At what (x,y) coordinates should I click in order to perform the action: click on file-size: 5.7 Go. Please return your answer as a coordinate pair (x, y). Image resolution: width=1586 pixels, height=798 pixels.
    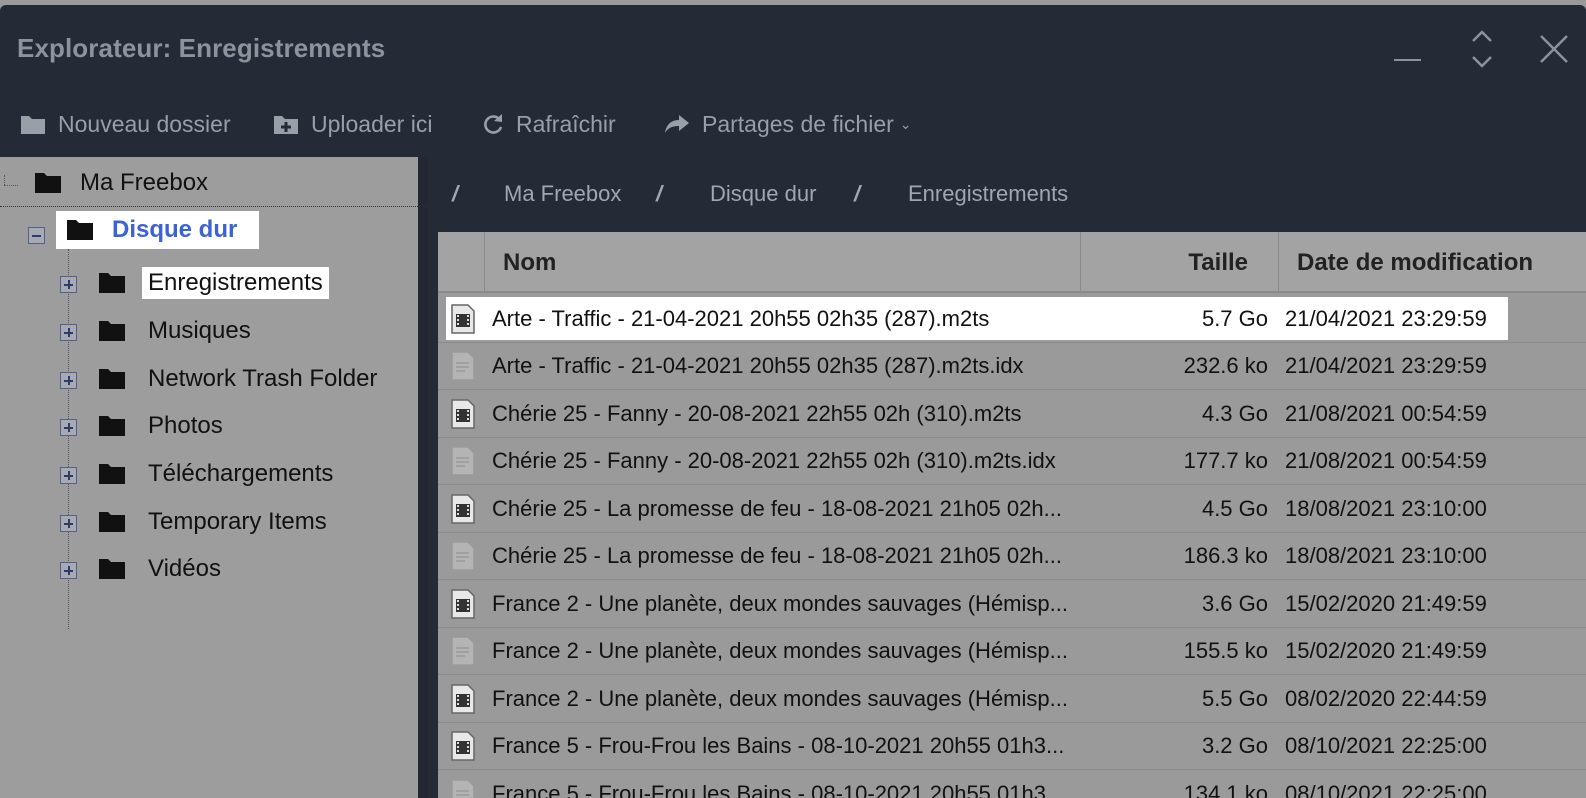
    Looking at the image, I should click on (1234, 318).